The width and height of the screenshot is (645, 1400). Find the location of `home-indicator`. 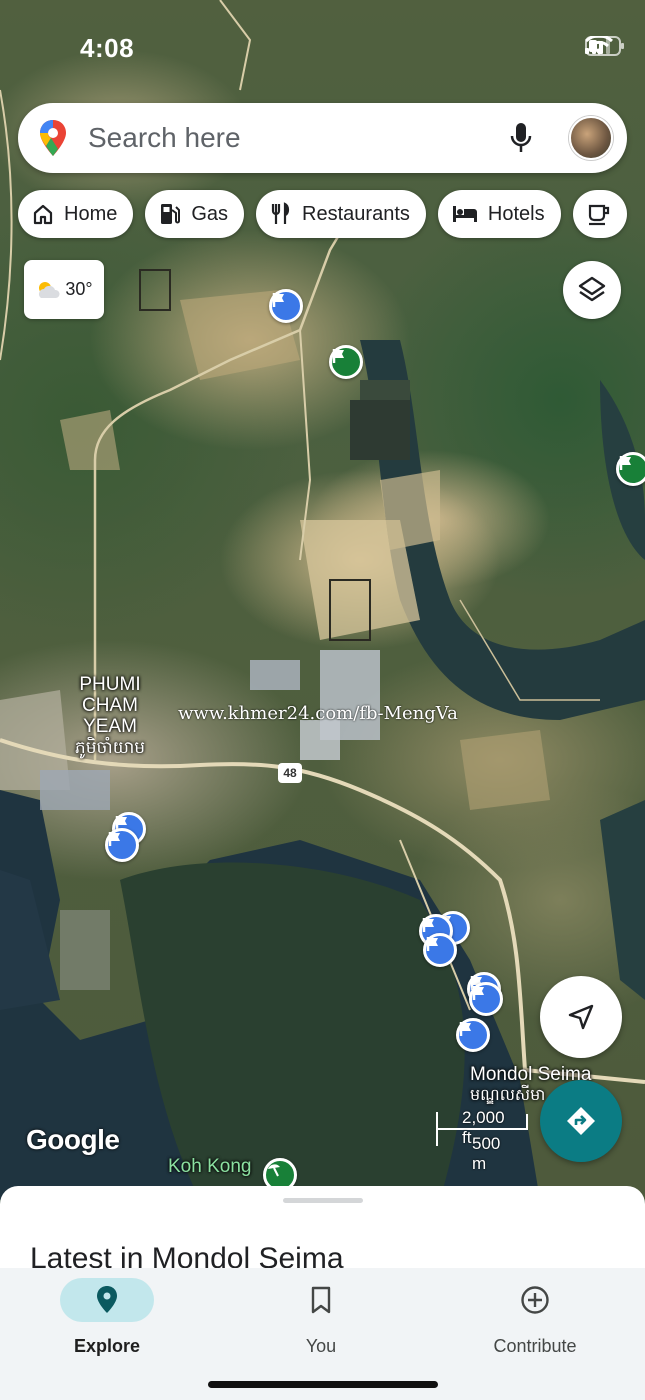

home-indicator is located at coordinates (323, 1384).